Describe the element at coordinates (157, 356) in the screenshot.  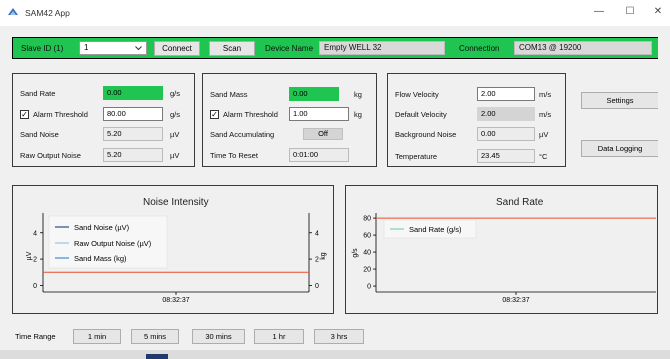
I see `taskbar-indicator` at that location.